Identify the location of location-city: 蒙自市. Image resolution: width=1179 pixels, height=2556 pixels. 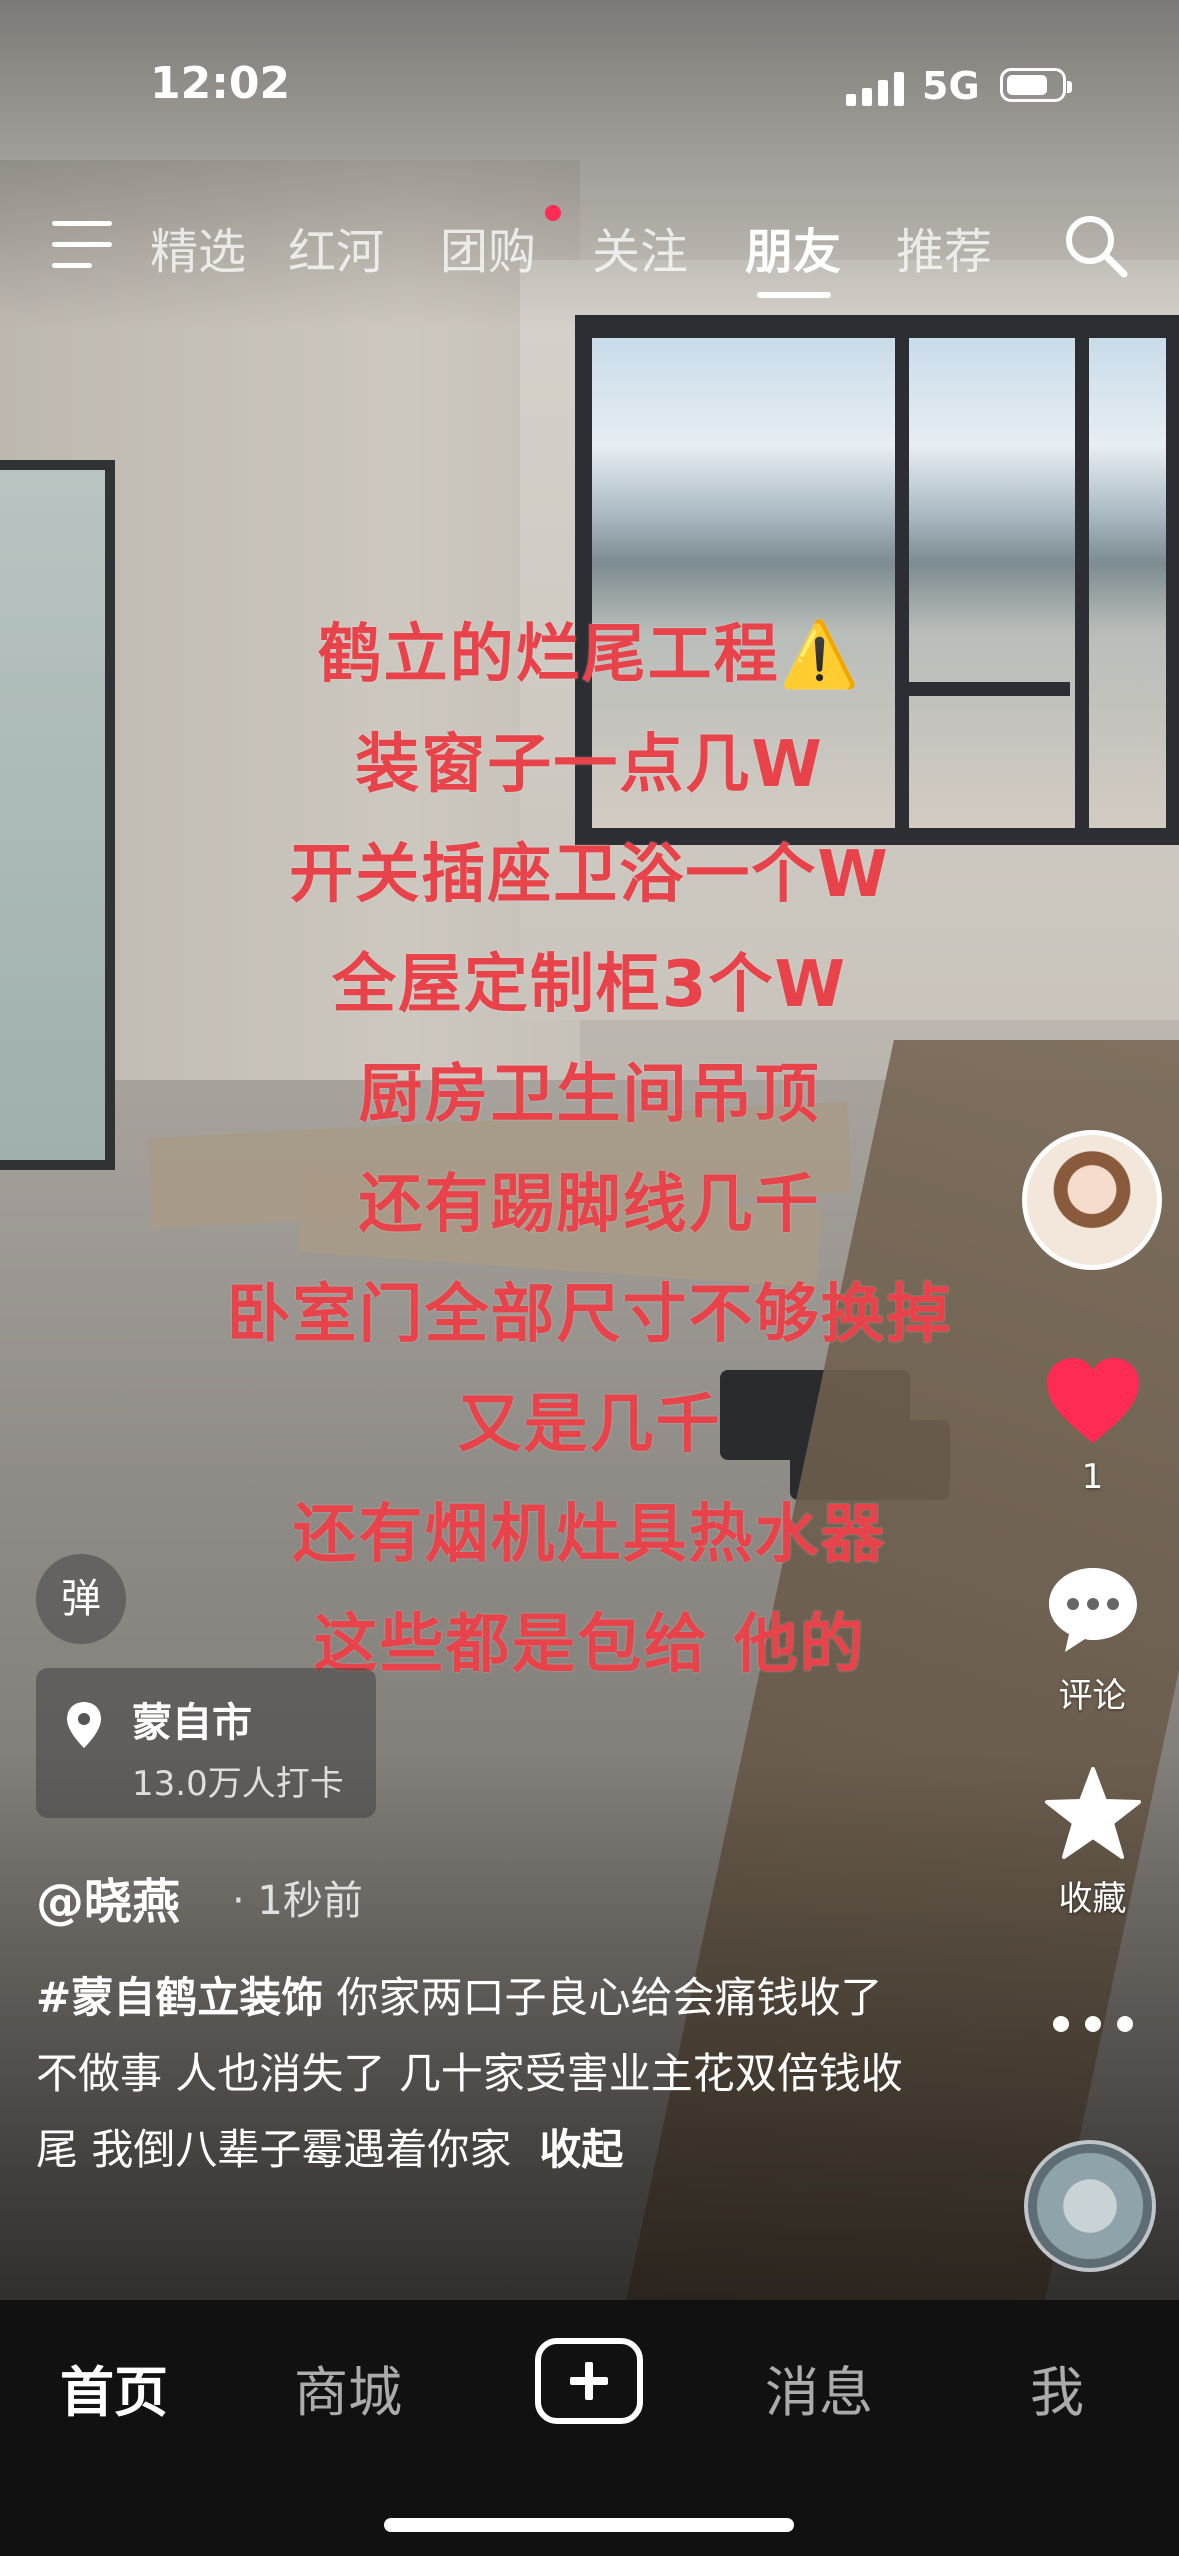
(192, 1723).